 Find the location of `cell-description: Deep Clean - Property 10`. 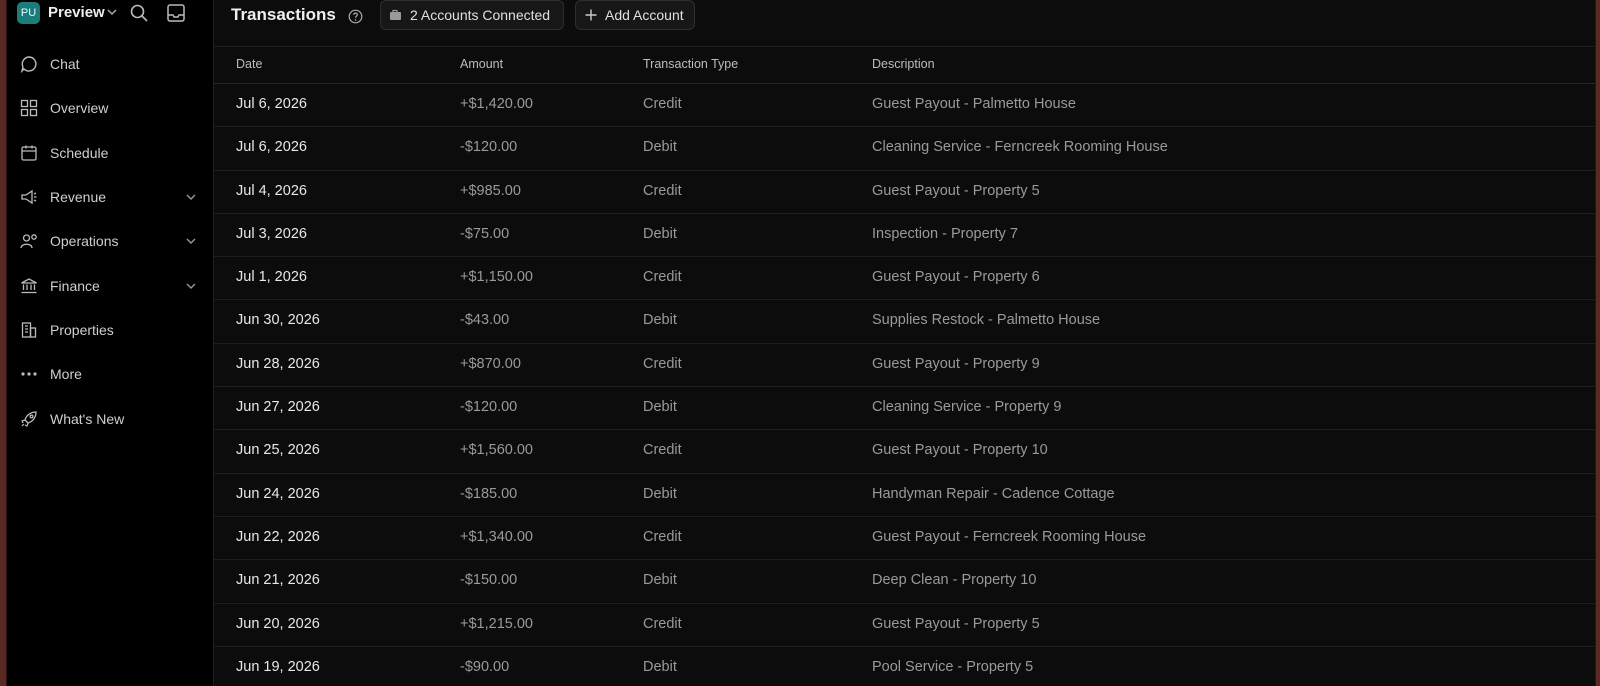

cell-description: Deep Clean - Property 10 is located at coordinates (954, 580).